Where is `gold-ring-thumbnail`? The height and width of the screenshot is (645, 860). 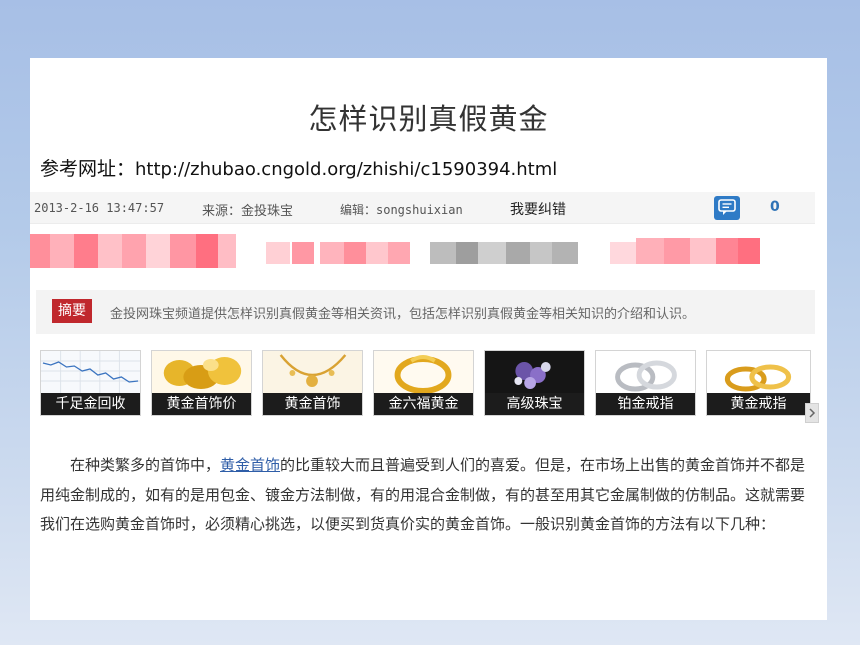 gold-ring-thumbnail is located at coordinates (423, 373).